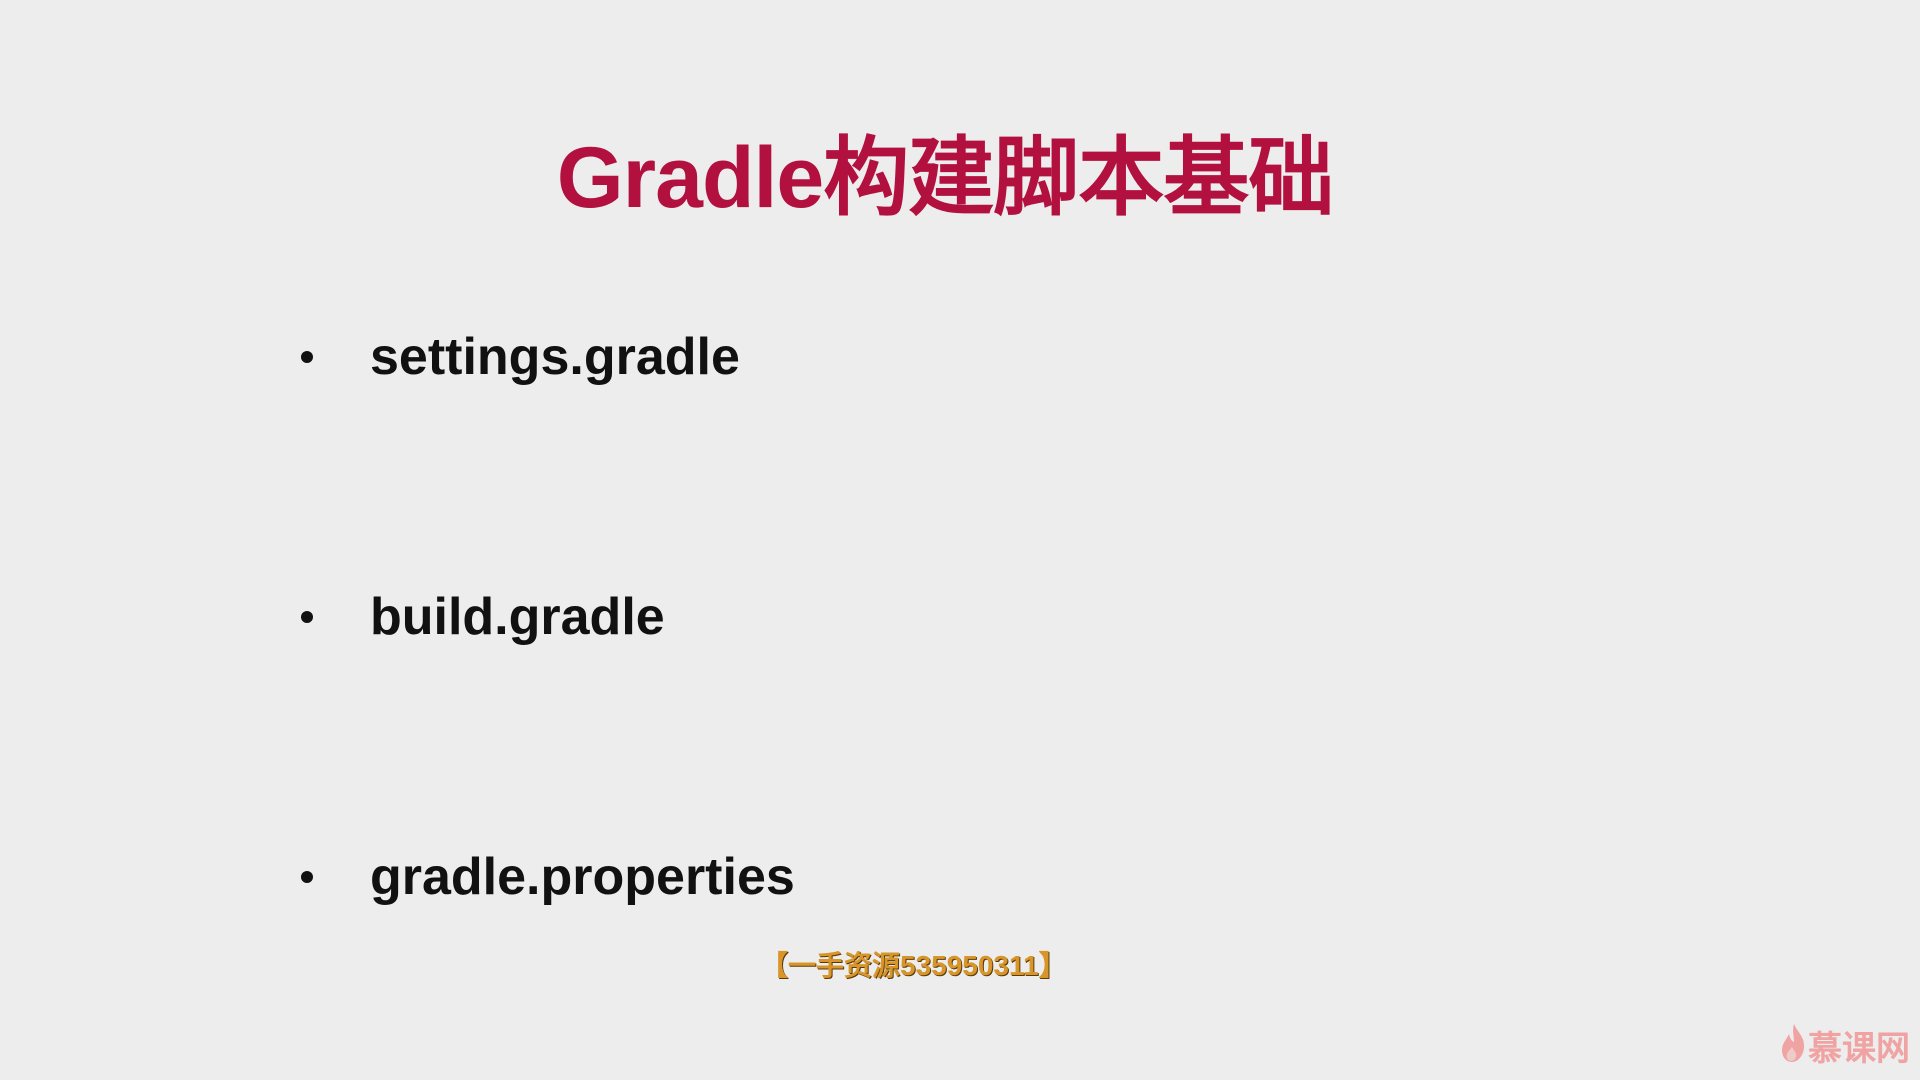 The width and height of the screenshot is (1920, 1080). What do you see at coordinates (913, 965) in the screenshot?
I see `watermark-text: 【一手资源535950311】` at bounding box center [913, 965].